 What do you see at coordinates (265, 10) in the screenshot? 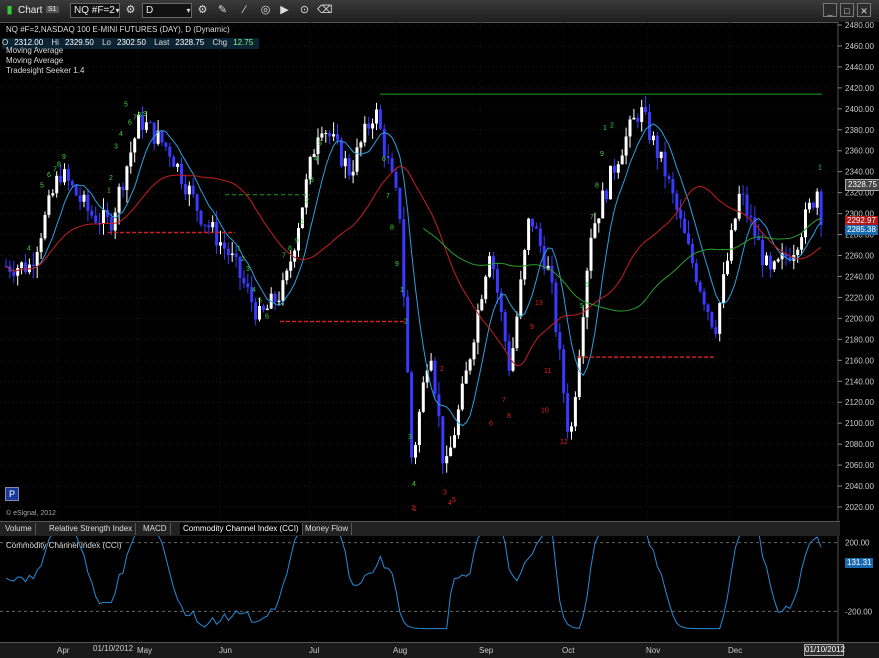
I see `cursor-icon: ◎` at bounding box center [265, 10].